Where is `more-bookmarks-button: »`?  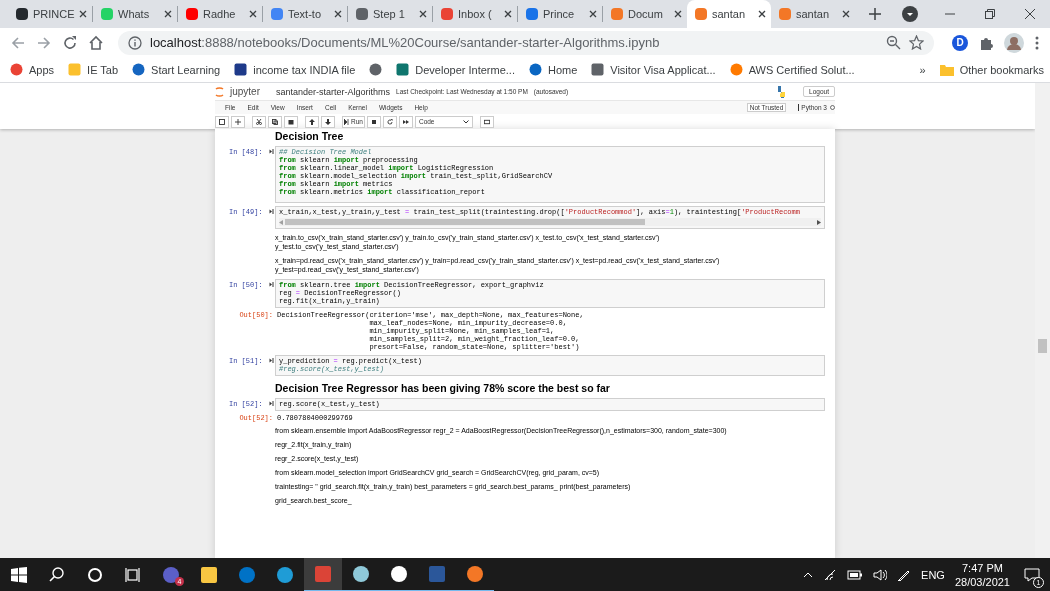 more-bookmarks-button: » is located at coordinates (922, 69).